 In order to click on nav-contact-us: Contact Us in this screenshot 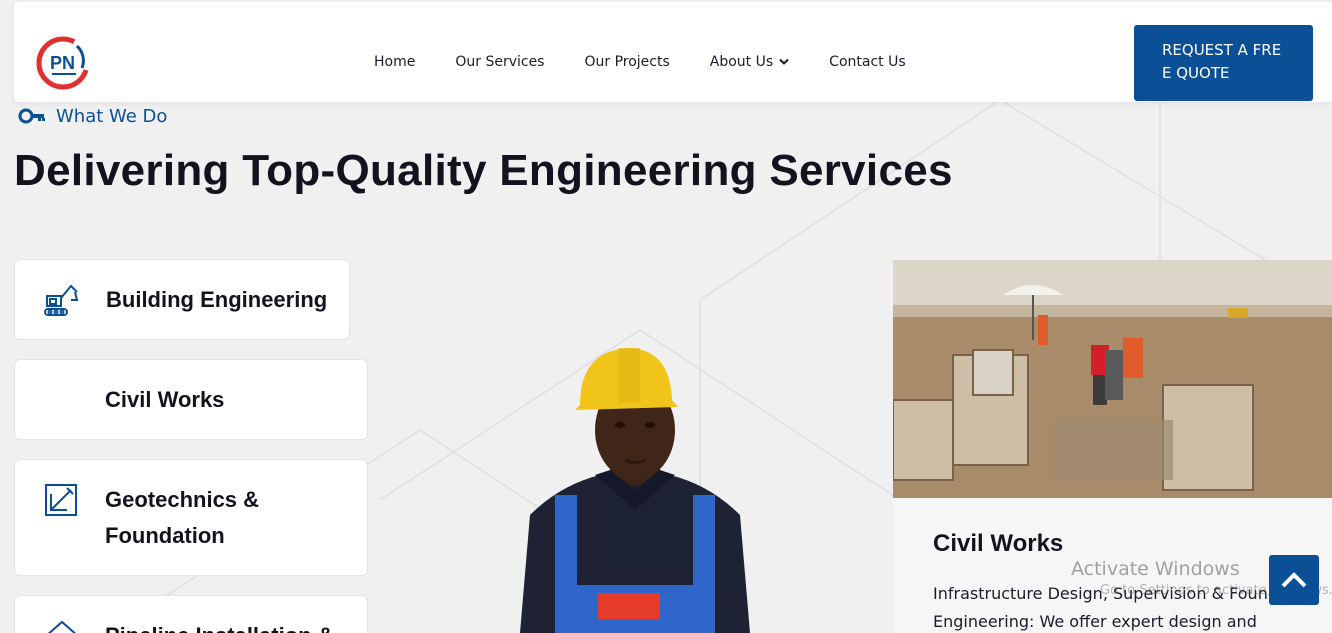, I will do `click(867, 62)`.